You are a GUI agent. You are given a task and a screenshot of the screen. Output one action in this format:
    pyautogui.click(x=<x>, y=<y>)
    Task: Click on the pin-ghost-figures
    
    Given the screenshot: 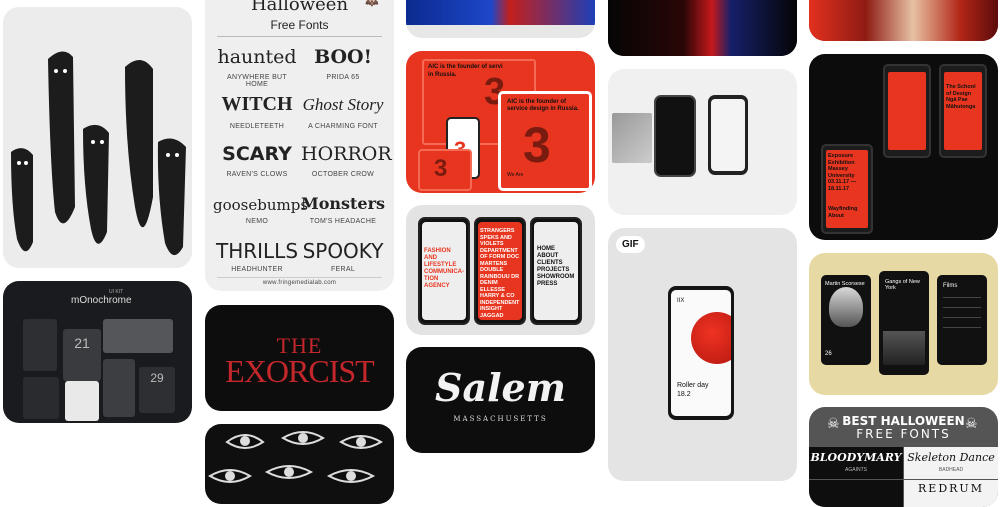 What is the action you would take?
    pyautogui.click(x=97, y=137)
    